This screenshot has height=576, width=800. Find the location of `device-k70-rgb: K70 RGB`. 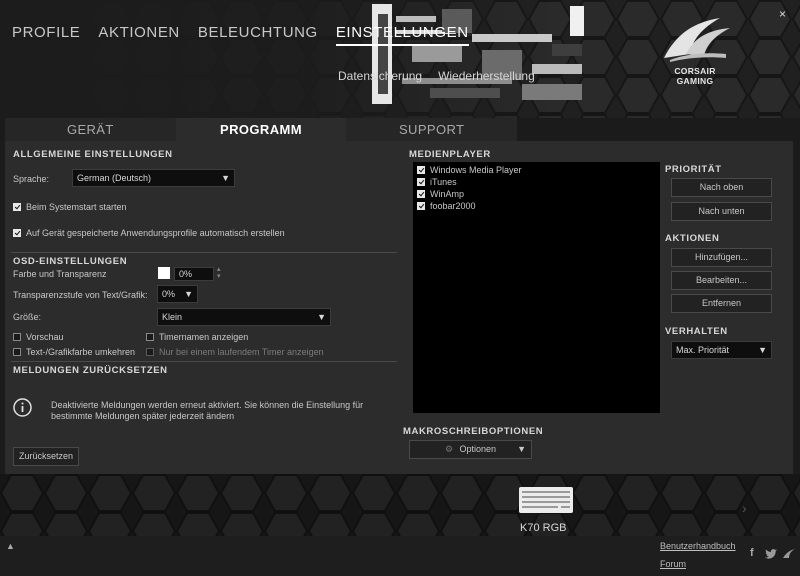

device-k70-rgb: K70 RGB is located at coordinates (546, 510).